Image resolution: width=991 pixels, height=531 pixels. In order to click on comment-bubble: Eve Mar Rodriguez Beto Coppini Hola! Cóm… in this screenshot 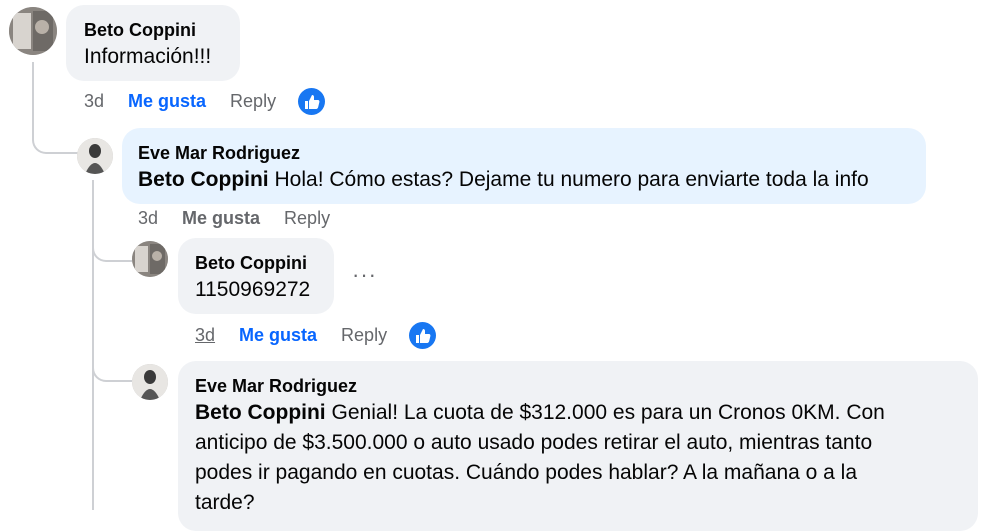, I will do `click(524, 166)`.